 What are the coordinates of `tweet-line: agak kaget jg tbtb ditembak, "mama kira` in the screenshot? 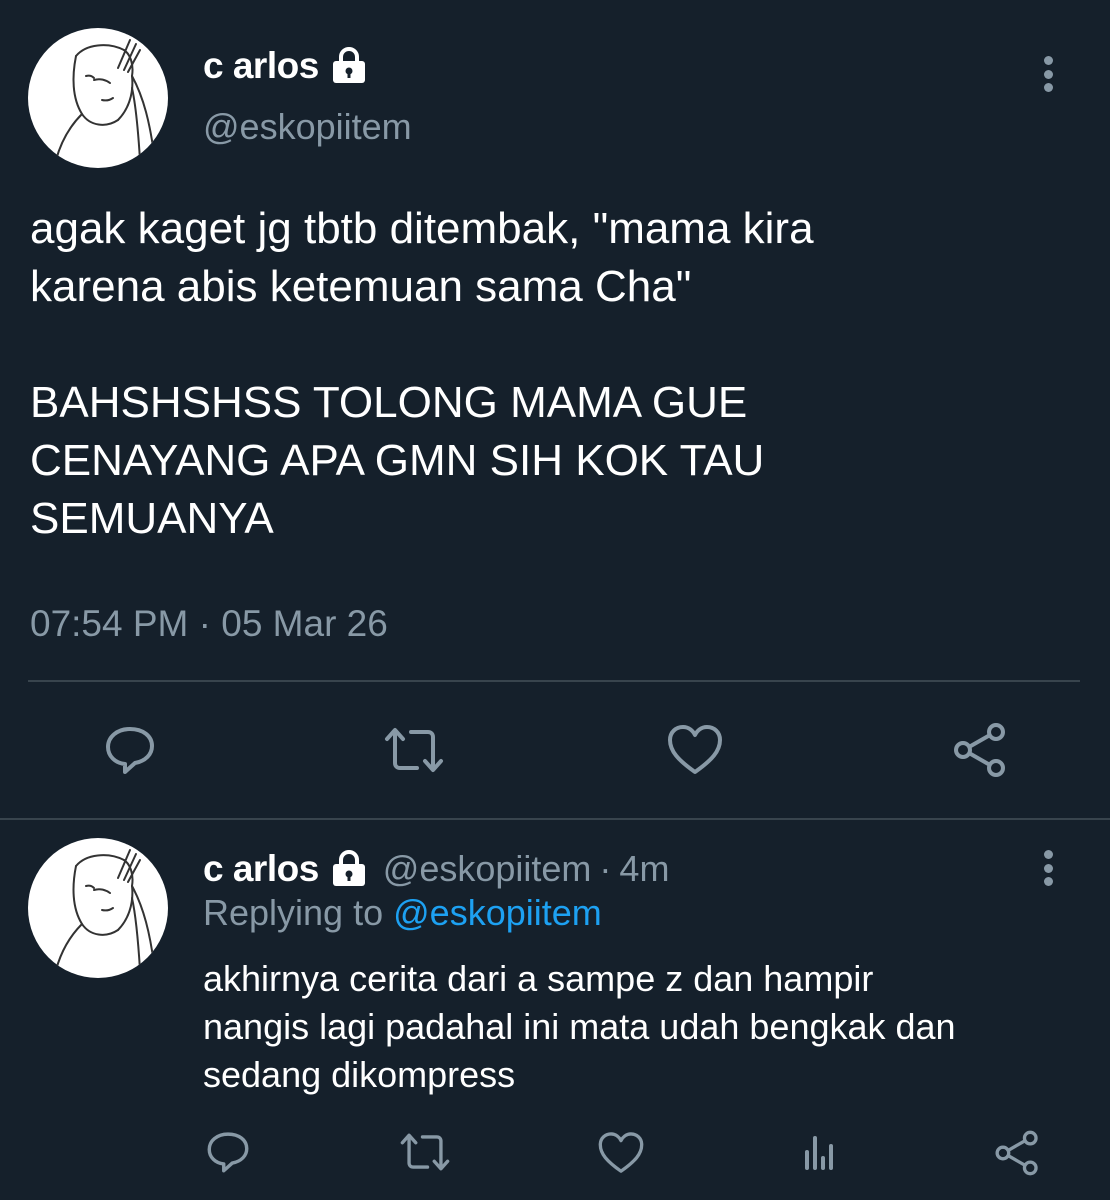 It's located at (422, 228).